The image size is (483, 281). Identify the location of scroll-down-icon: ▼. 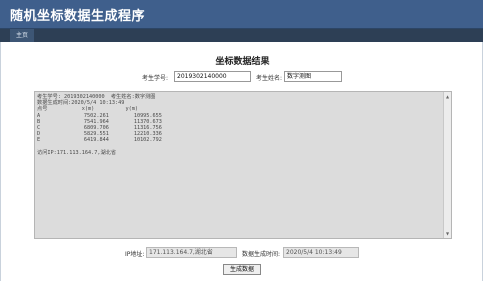
(447, 233).